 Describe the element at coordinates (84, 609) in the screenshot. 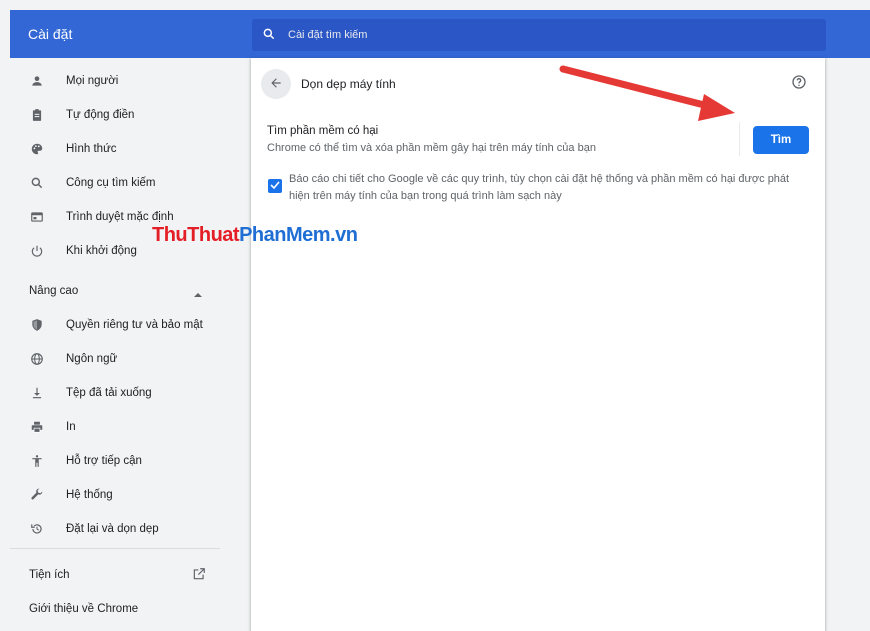

I see `sidebar-item-label: Giới thiệu về Chrome` at that location.